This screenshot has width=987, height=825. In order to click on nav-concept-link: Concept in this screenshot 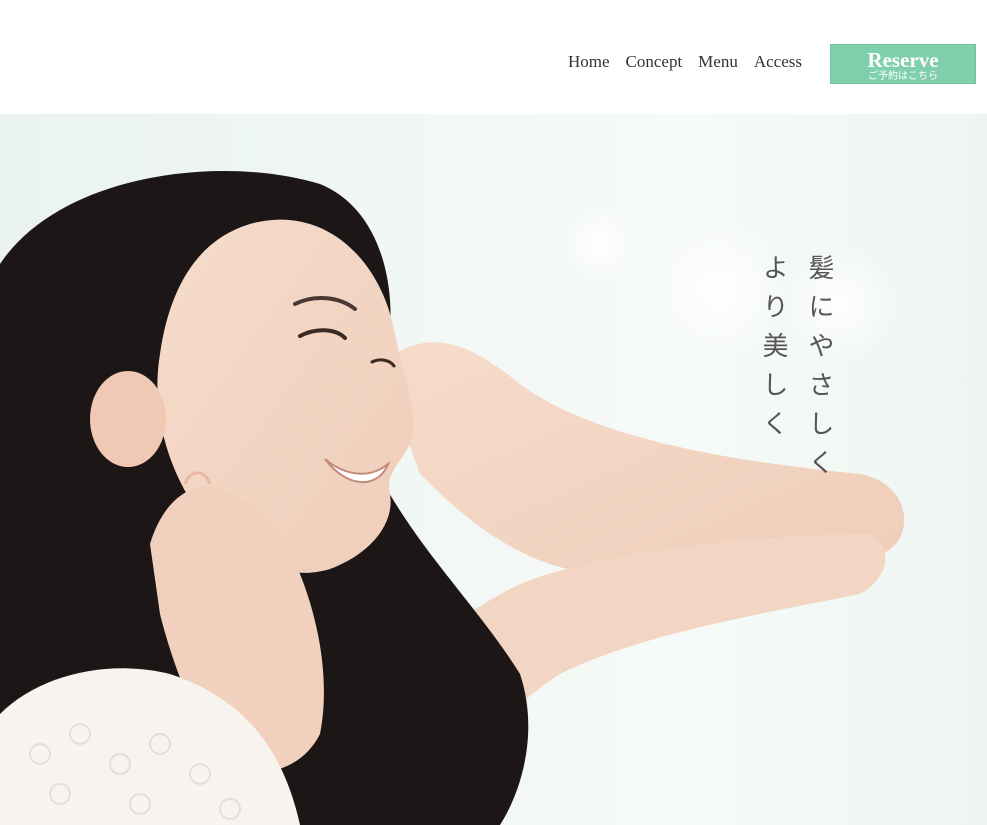, I will do `click(654, 62)`.